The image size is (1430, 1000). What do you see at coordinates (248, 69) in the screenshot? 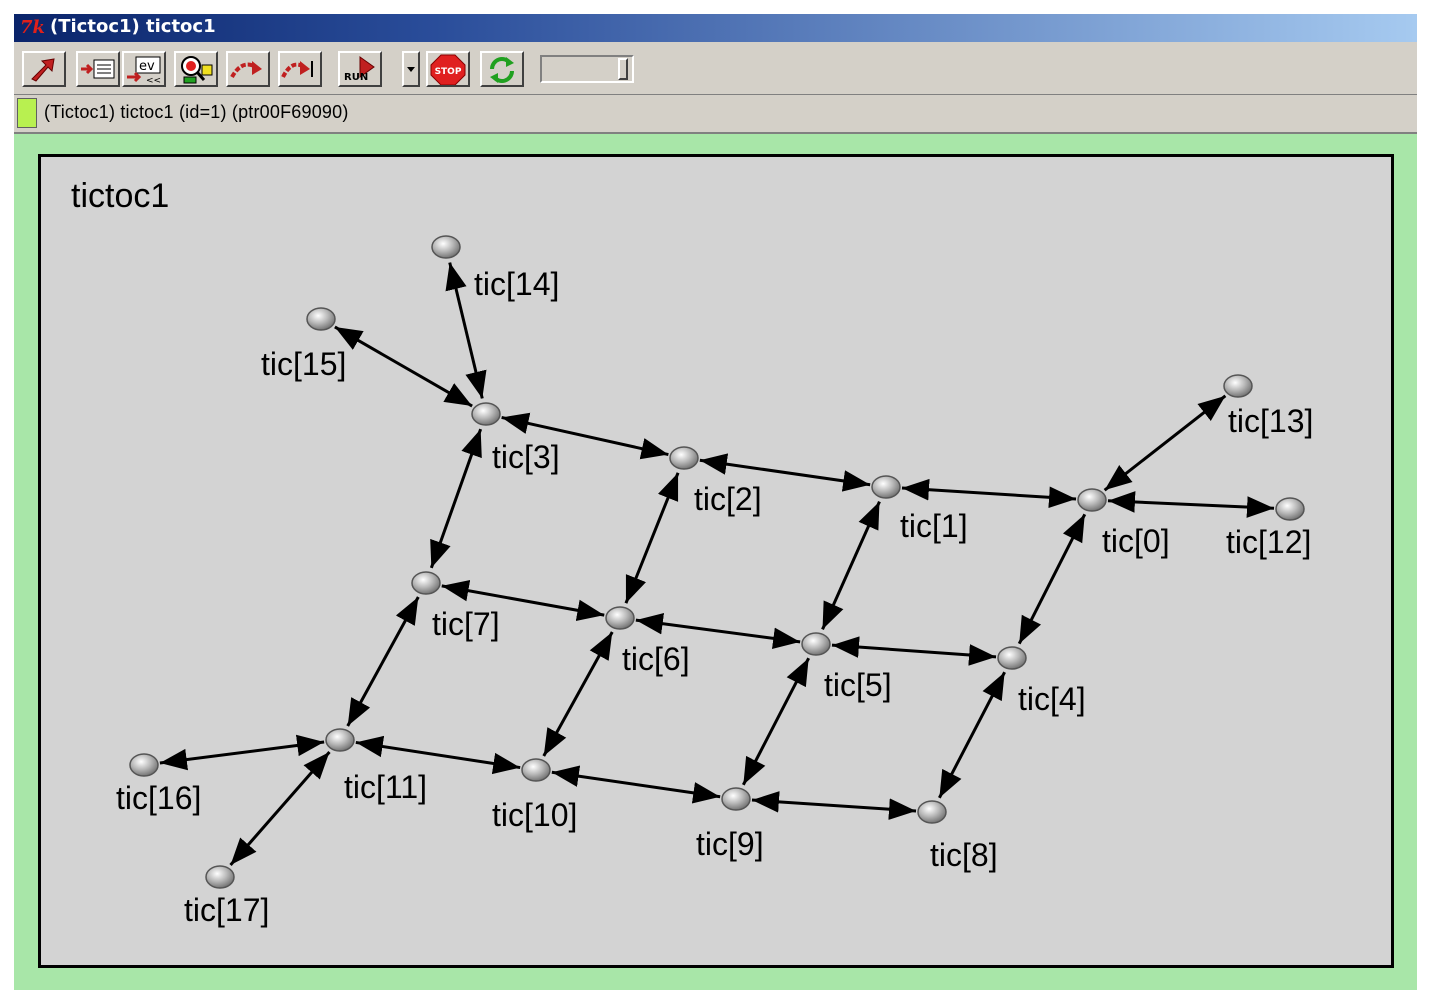
I see `step-button` at bounding box center [248, 69].